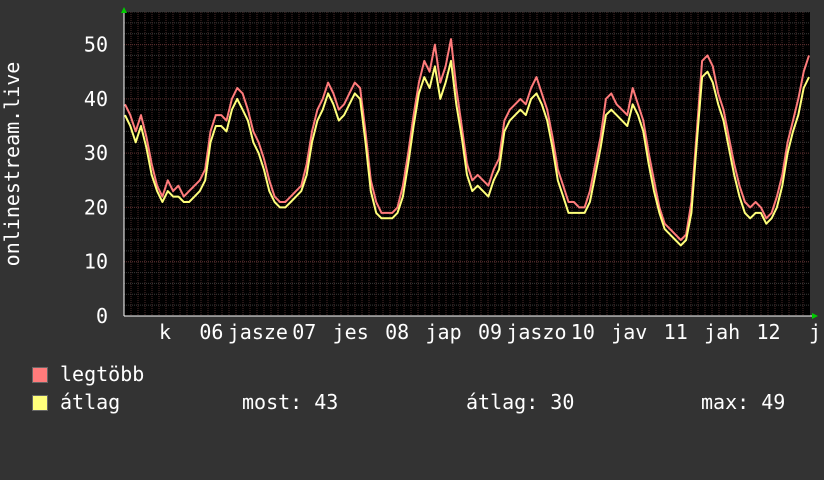 The image size is (824, 480). I want to click on x-tick-label: jes, so click(351, 332).